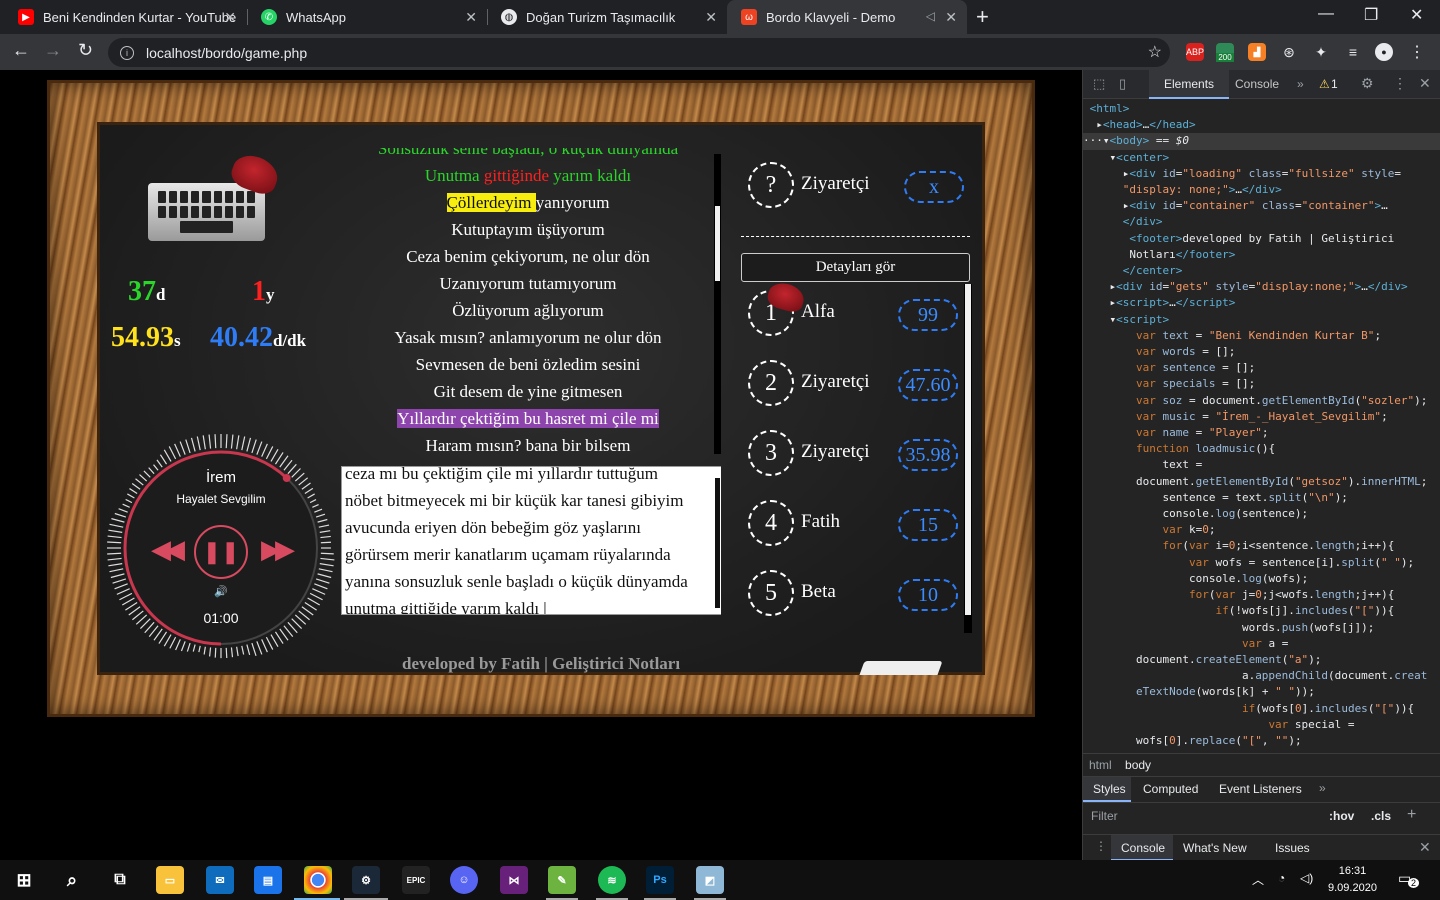 The height and width of the screenshot is (900, 1440). Describe the element at coordinates (660, 880) in the screenshot. I see `photoshop-icon: Ps` at that location.